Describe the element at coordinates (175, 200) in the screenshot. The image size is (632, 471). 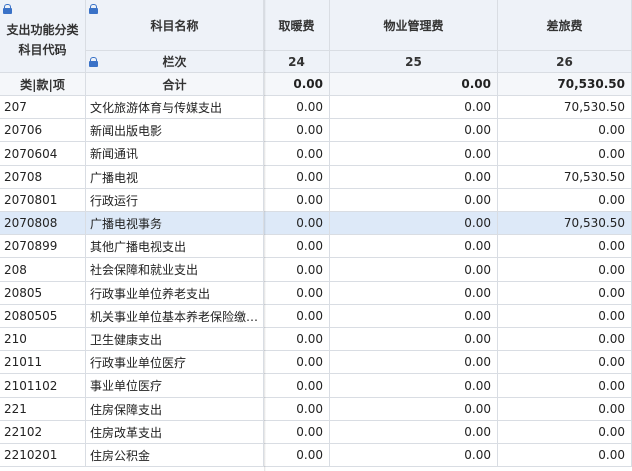
I see `cell-name: 行政运行` at that location.